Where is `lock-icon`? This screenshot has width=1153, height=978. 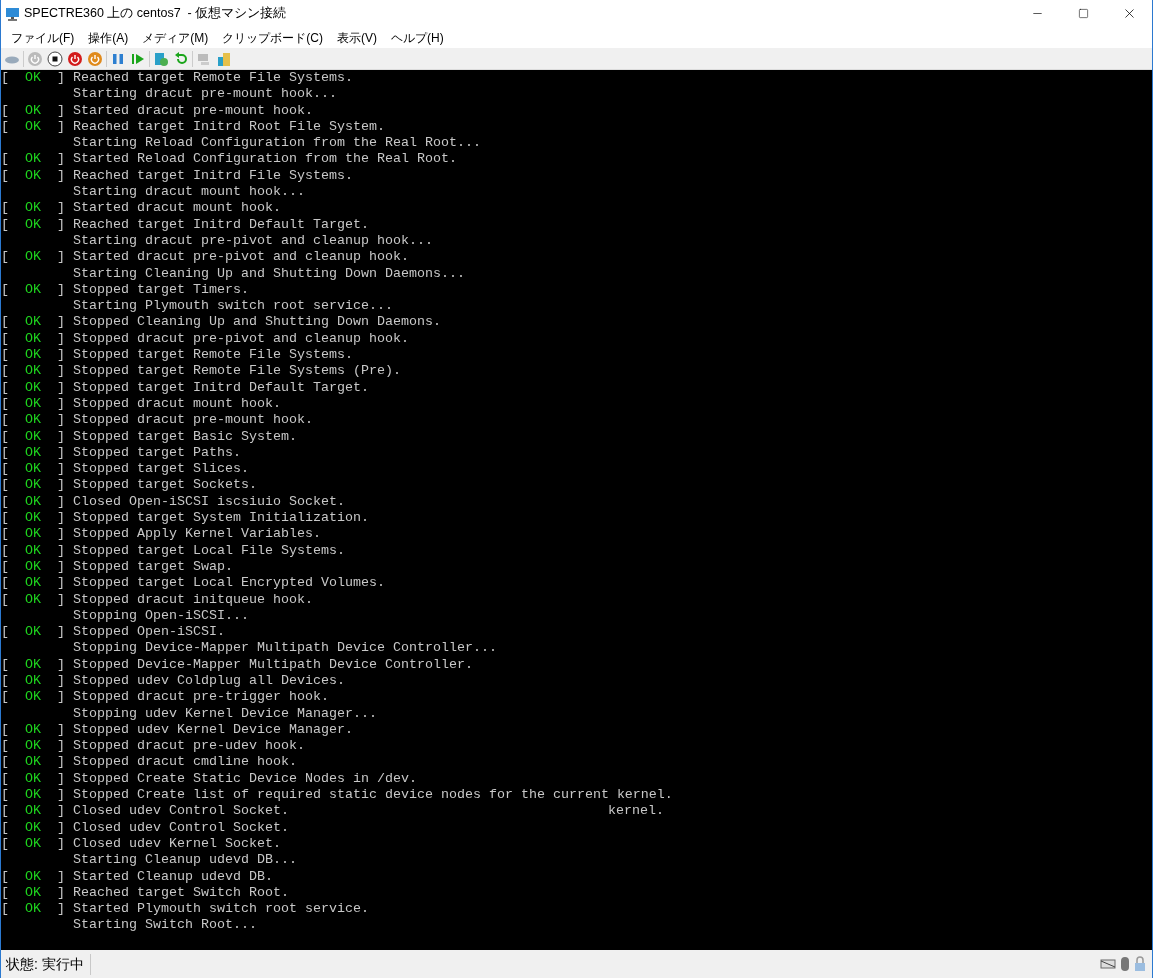 lock-icon is located at coordinates (1140, 964).